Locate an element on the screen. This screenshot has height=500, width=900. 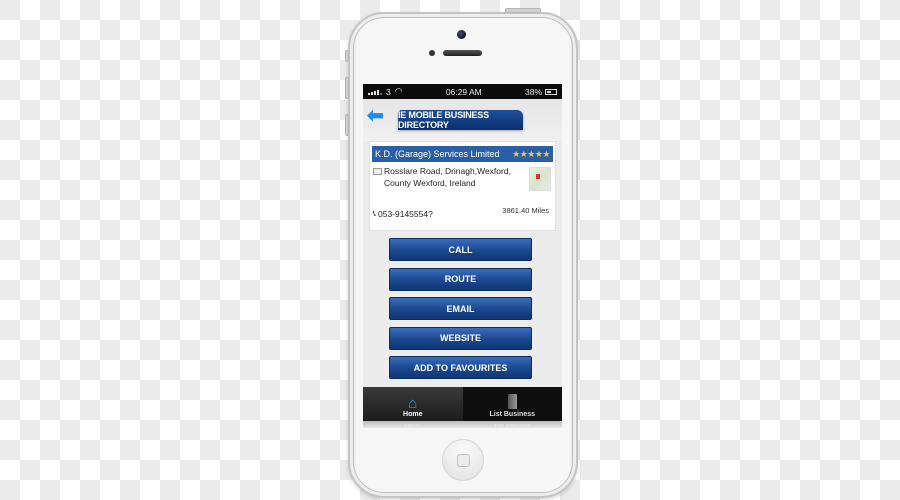
business-card-header: K.D. (Garage) Services Limited ★★★★★ is located at coordinates (462, 154).